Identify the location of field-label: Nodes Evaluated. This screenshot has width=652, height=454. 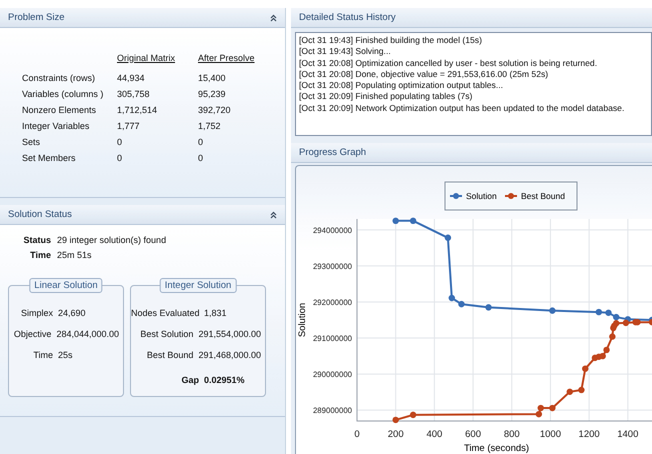
(165, 314).